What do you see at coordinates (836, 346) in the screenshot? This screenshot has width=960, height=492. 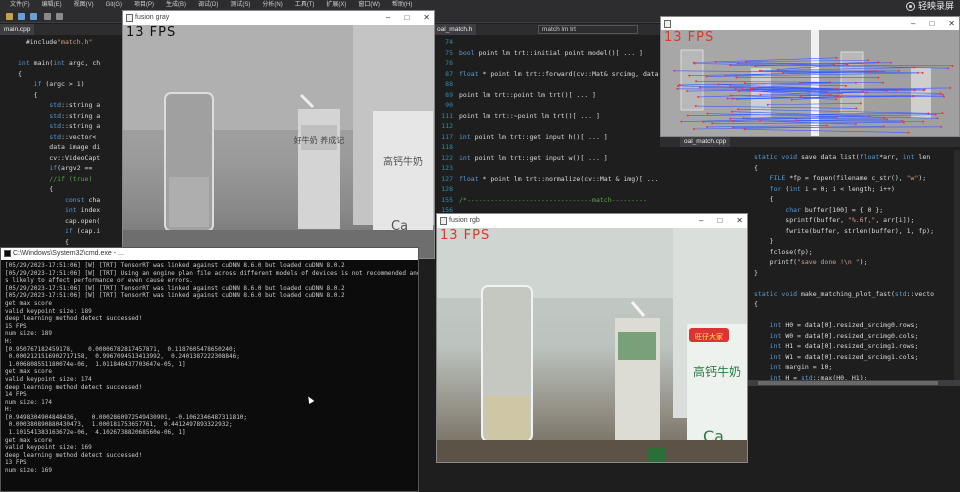 I see `code-line: int H1 = data[0].resized_srcimg1.rows;` at bounding box center [836, 346].